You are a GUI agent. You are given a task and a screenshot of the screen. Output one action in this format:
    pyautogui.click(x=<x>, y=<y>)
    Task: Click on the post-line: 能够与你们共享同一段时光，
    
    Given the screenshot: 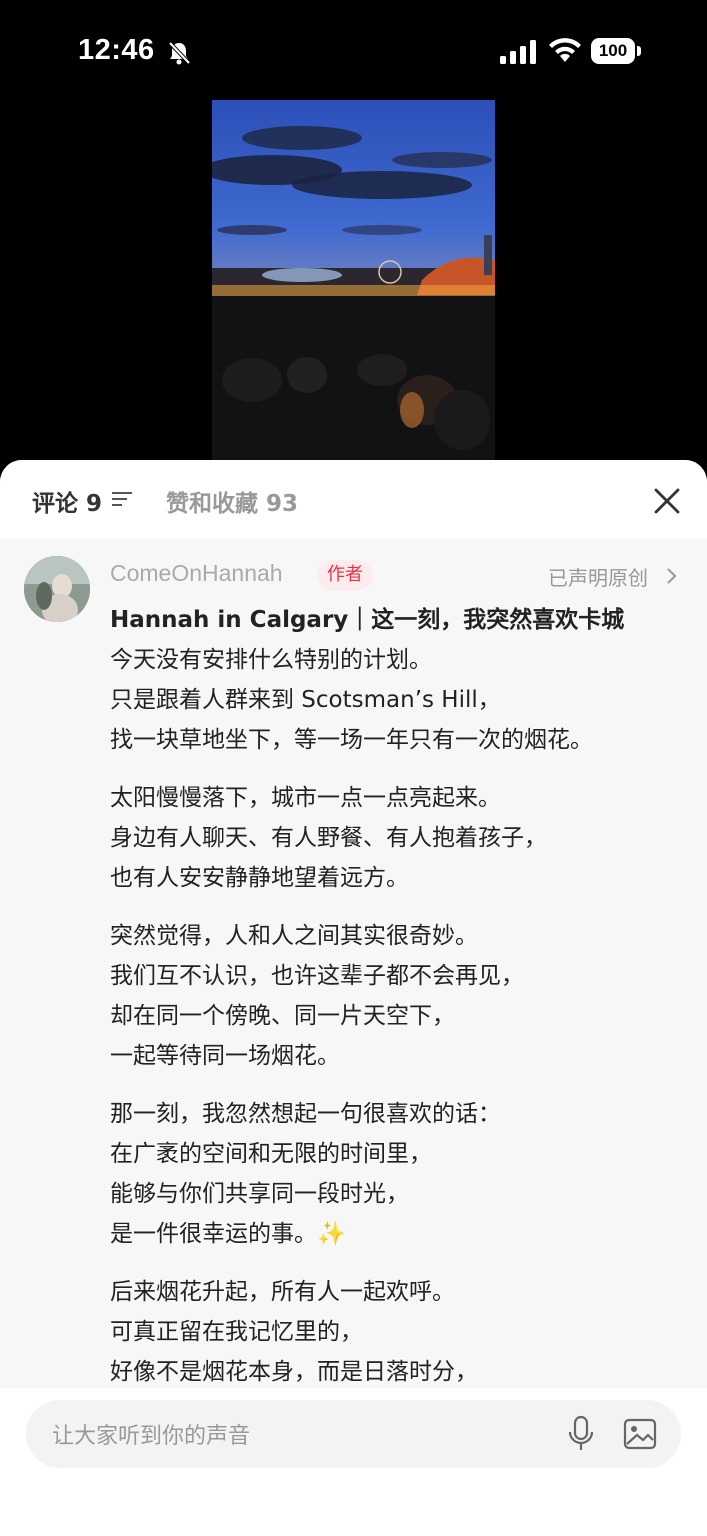 What is the action you would take?
    pyautogui.click(x=259, y=1194)
    